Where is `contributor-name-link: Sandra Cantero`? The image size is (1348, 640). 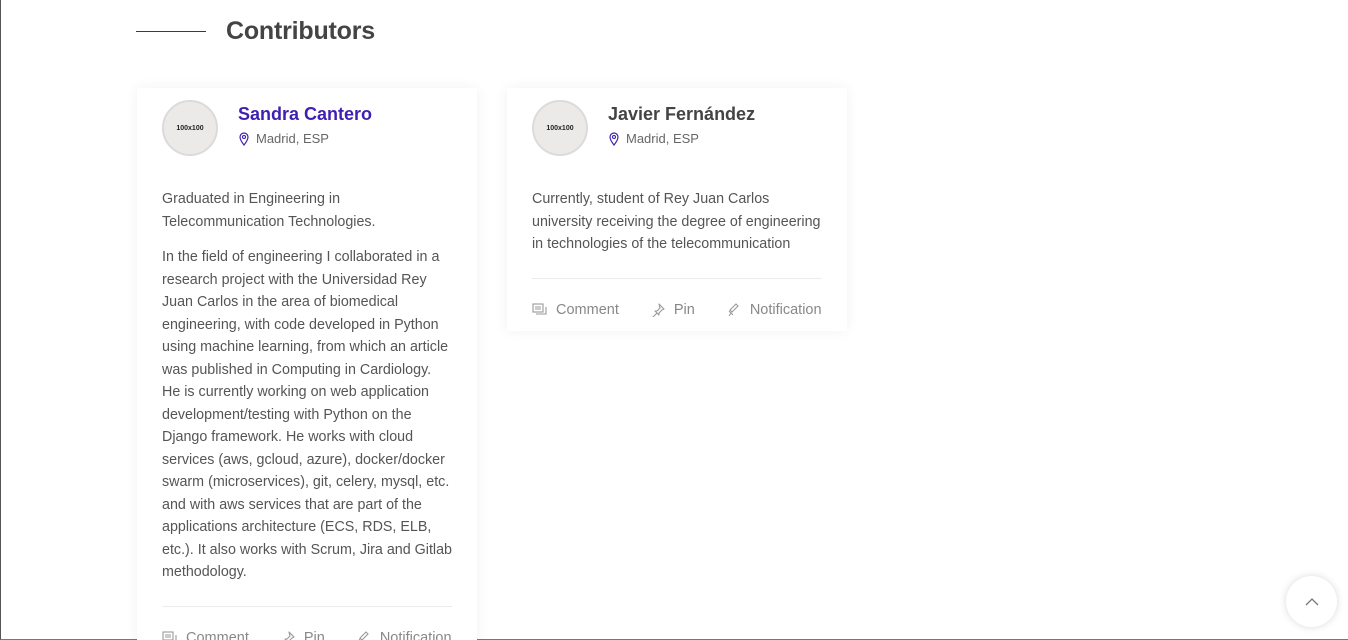 contributor-name-link: Sandra Cantero is located at coordinates (305, 114).